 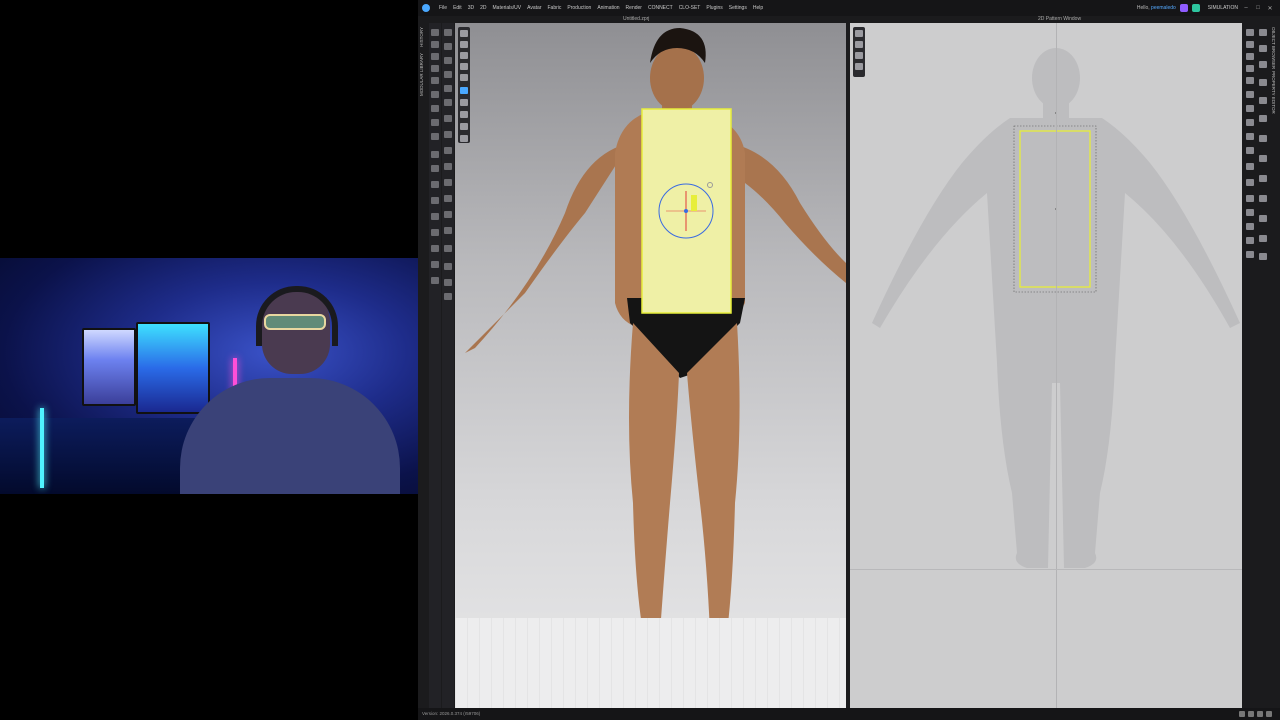 What do you see at coordinates (1270, 8) in the screenshot?
I see `close-button: ✕` at bounding box center [1270, 8].